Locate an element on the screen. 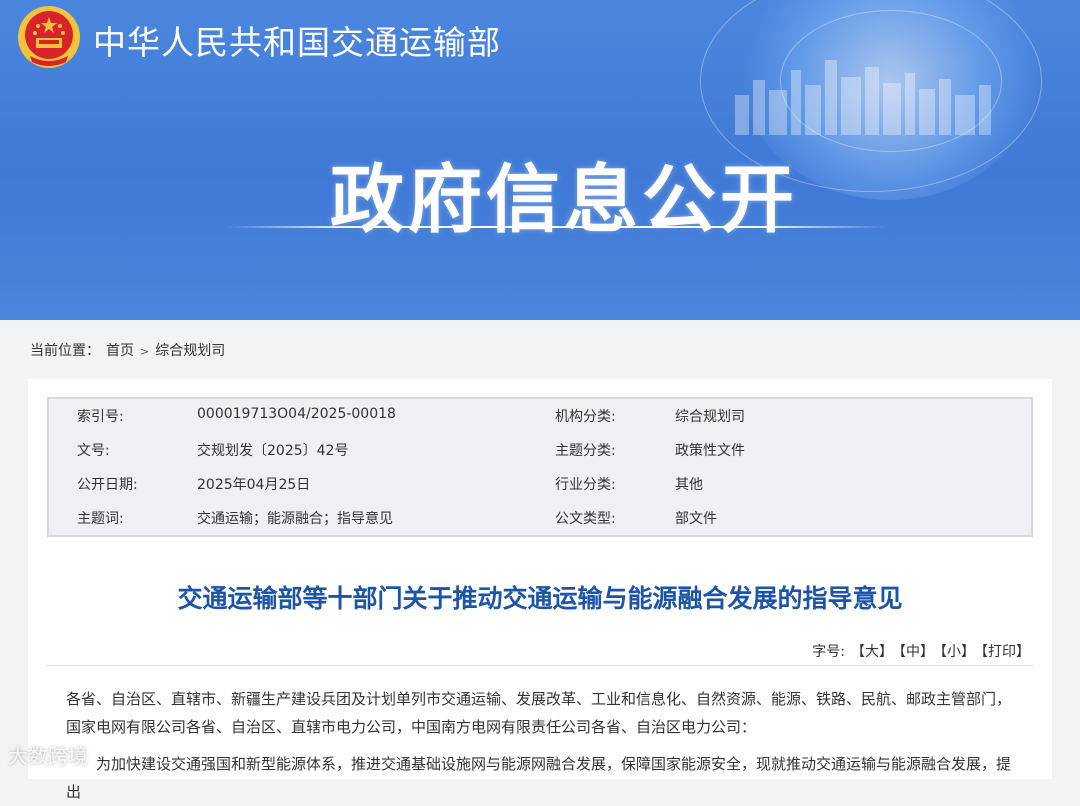 This screenshot has width=1080, height=806. metadata-row: 公开日期: 2025年04月25日 行业分类: 其他 is located at coordinates (540, 491).